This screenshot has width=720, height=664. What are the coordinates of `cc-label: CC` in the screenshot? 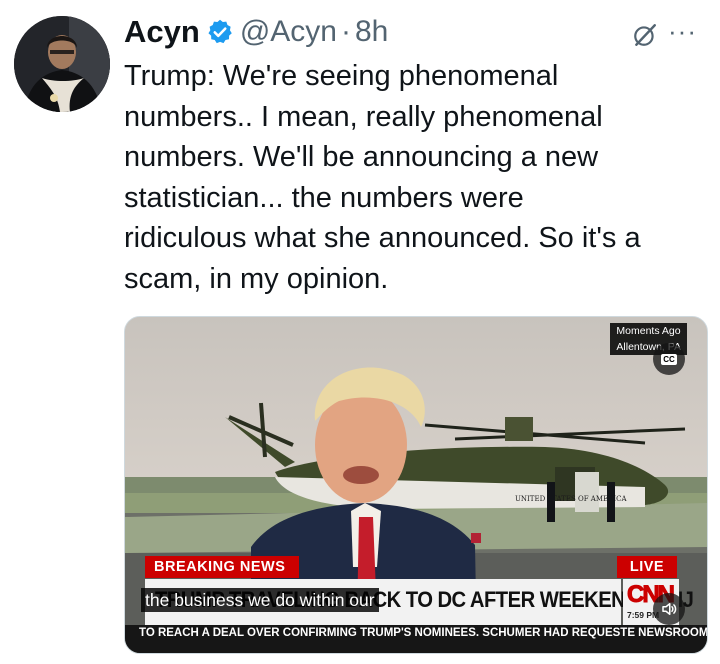 It's located at (669, 359).